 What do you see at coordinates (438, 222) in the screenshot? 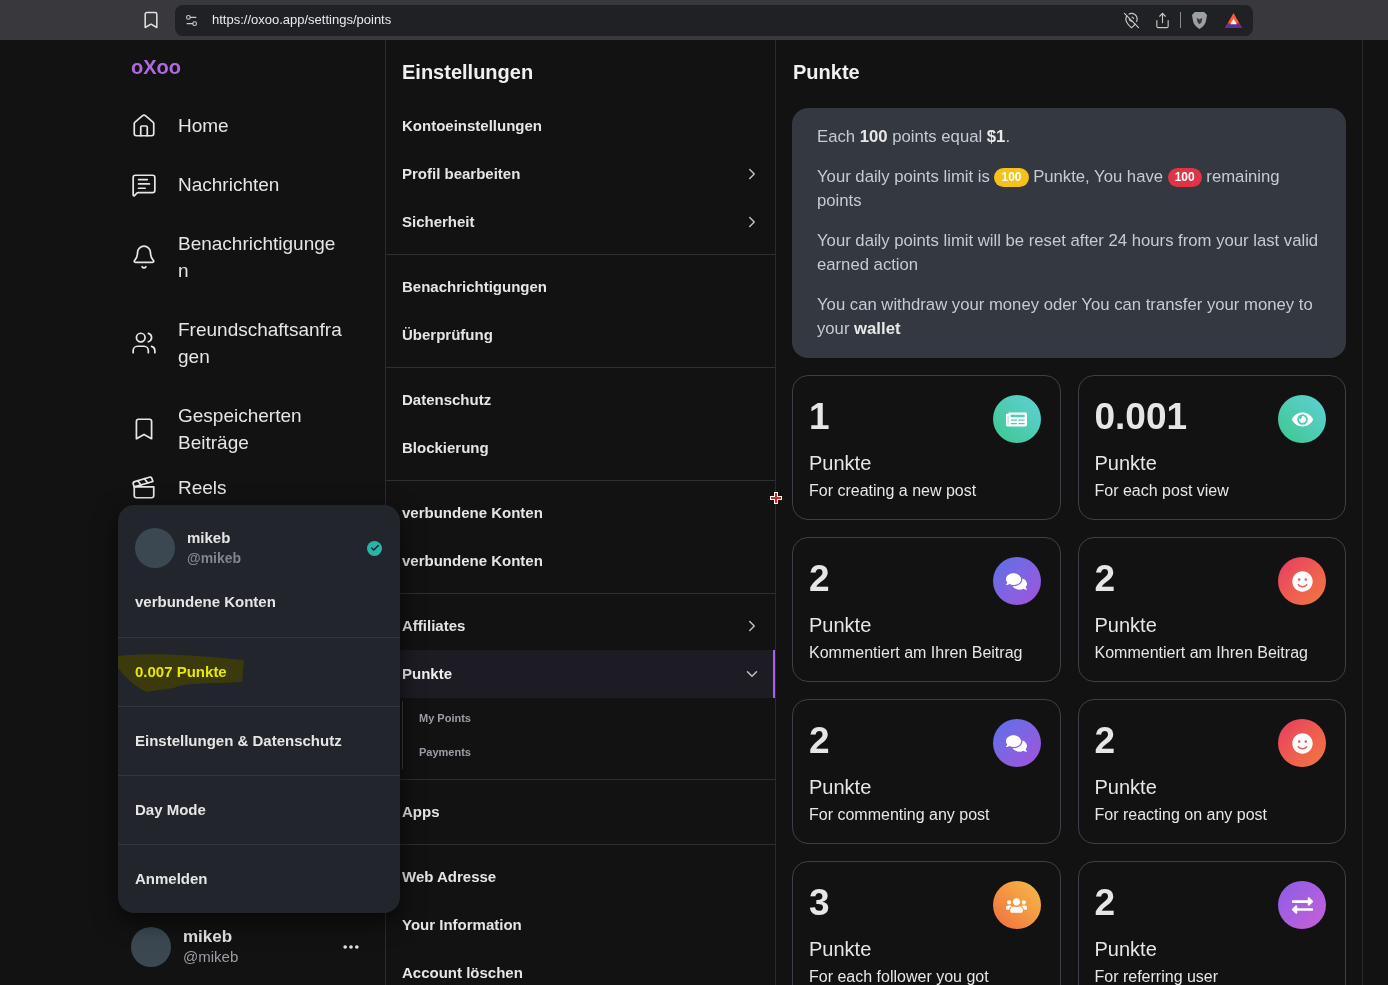
I see `menu-item: Sicherheit` at bounding box center [438, 222].